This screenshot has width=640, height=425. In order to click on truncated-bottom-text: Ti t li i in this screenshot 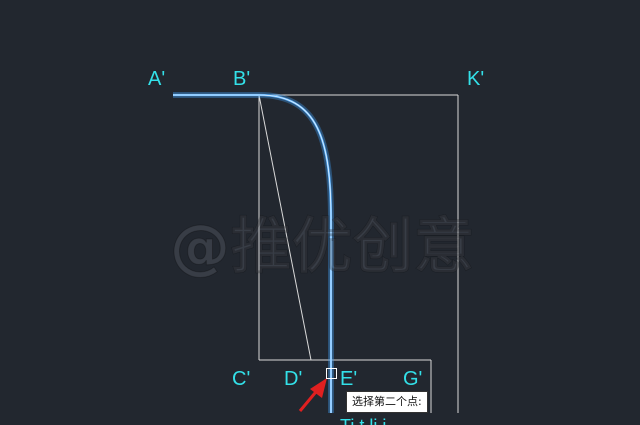, I will do `click(363, 421)`.